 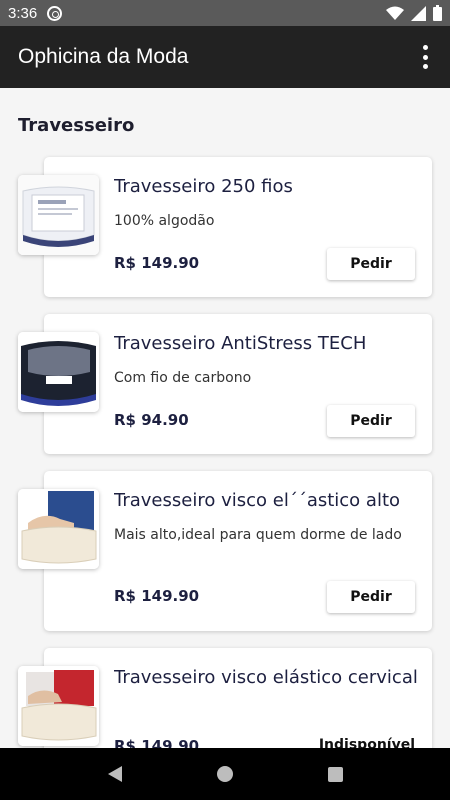 I want to click on overflow-menu-icon, so click(x=425, y=57).